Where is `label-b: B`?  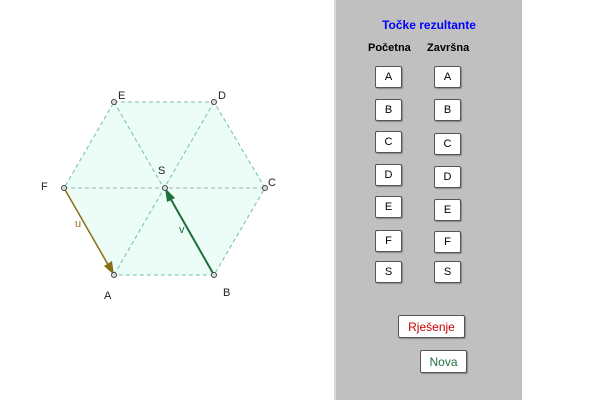
label-b: B is located at coordinates (226, 293).